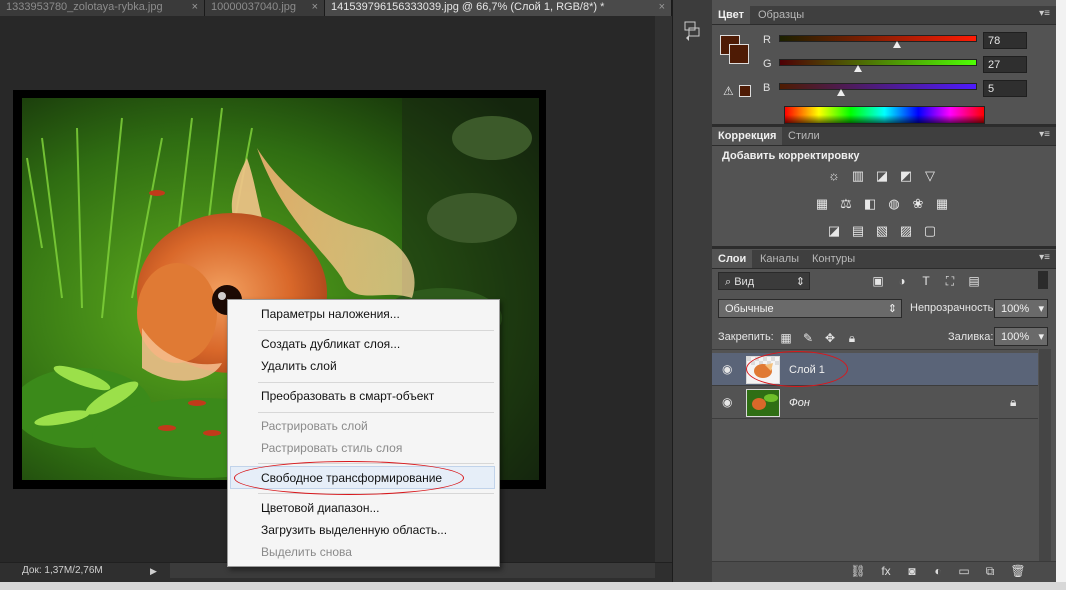 The width and height of the screenshot is (1066, 590). I want to click on opacity-value: 100%, so click(1015, 309).